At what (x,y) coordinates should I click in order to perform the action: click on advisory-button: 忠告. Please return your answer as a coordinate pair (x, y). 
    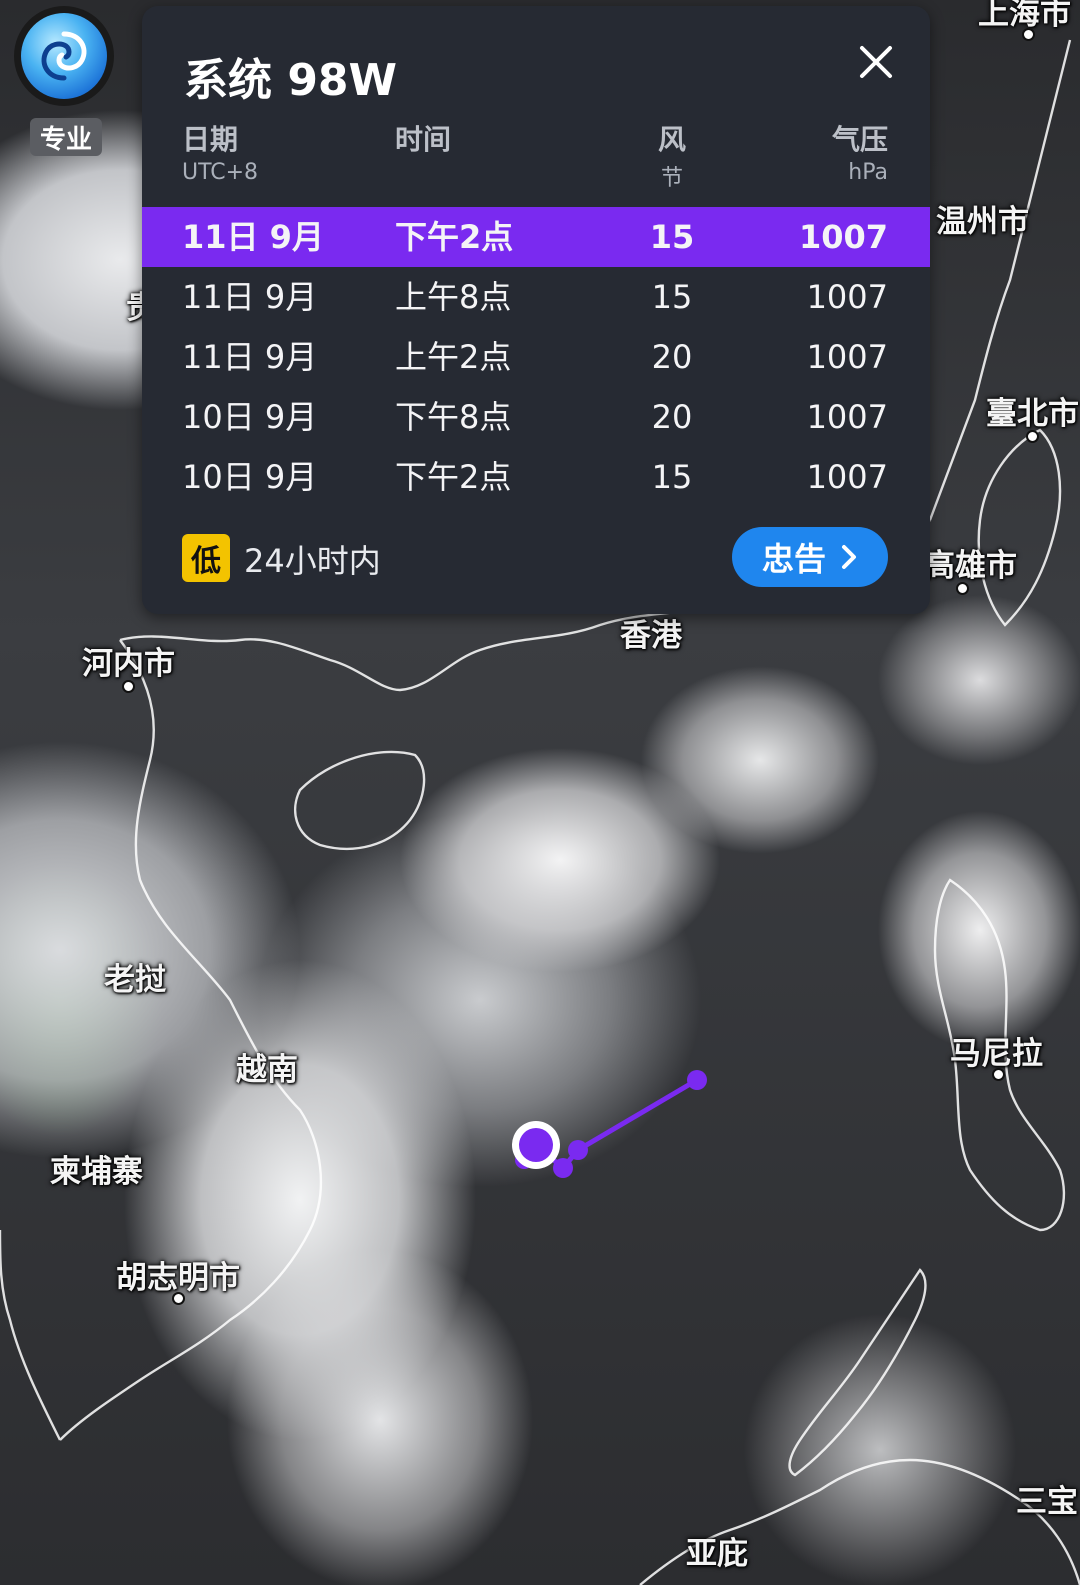
    Looking at the image, I should click on (810, 557).